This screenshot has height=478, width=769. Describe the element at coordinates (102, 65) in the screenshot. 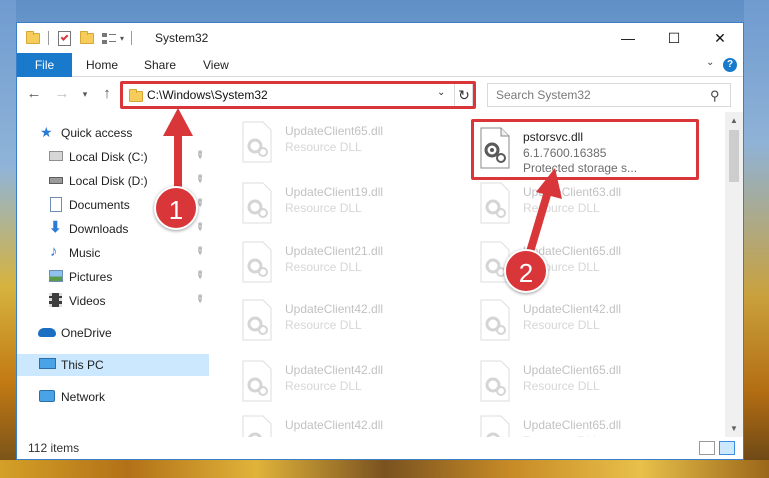

I see `tab-home: Home` at that location.